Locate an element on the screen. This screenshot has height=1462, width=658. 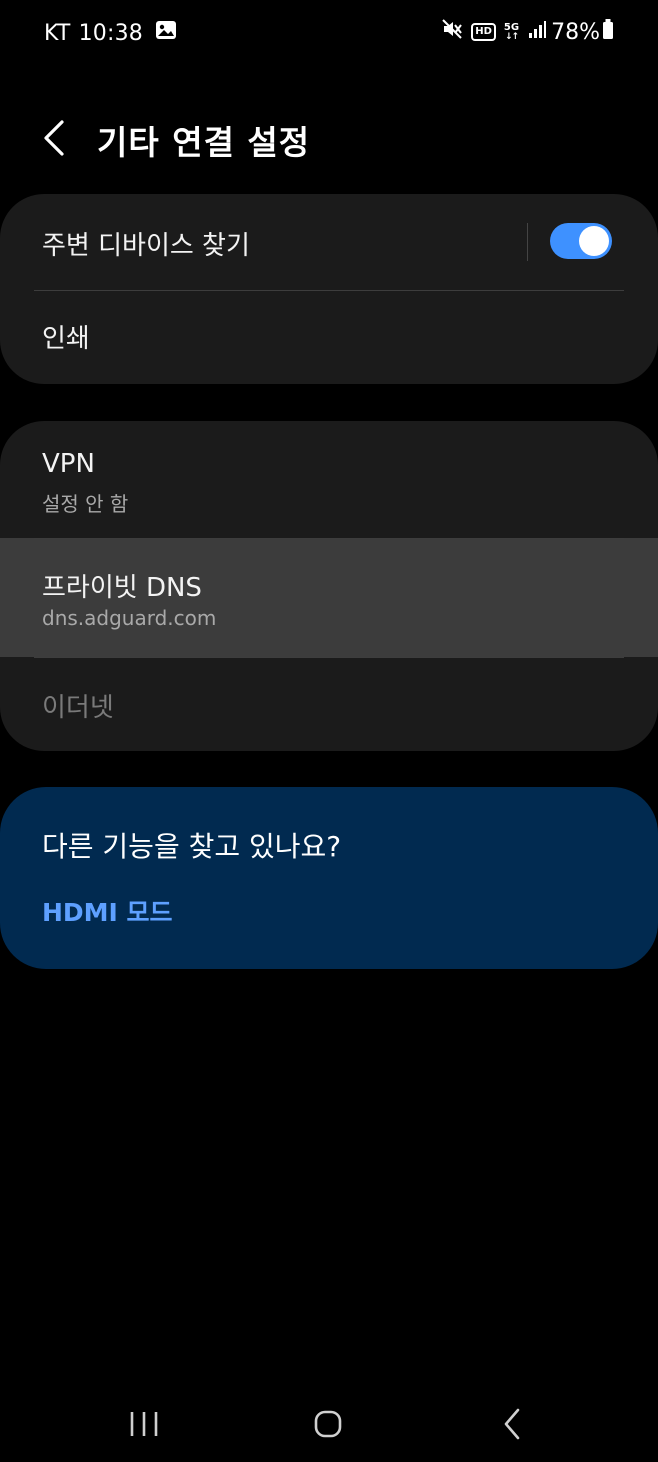
battery-icon is located at coordinates (608, 32).